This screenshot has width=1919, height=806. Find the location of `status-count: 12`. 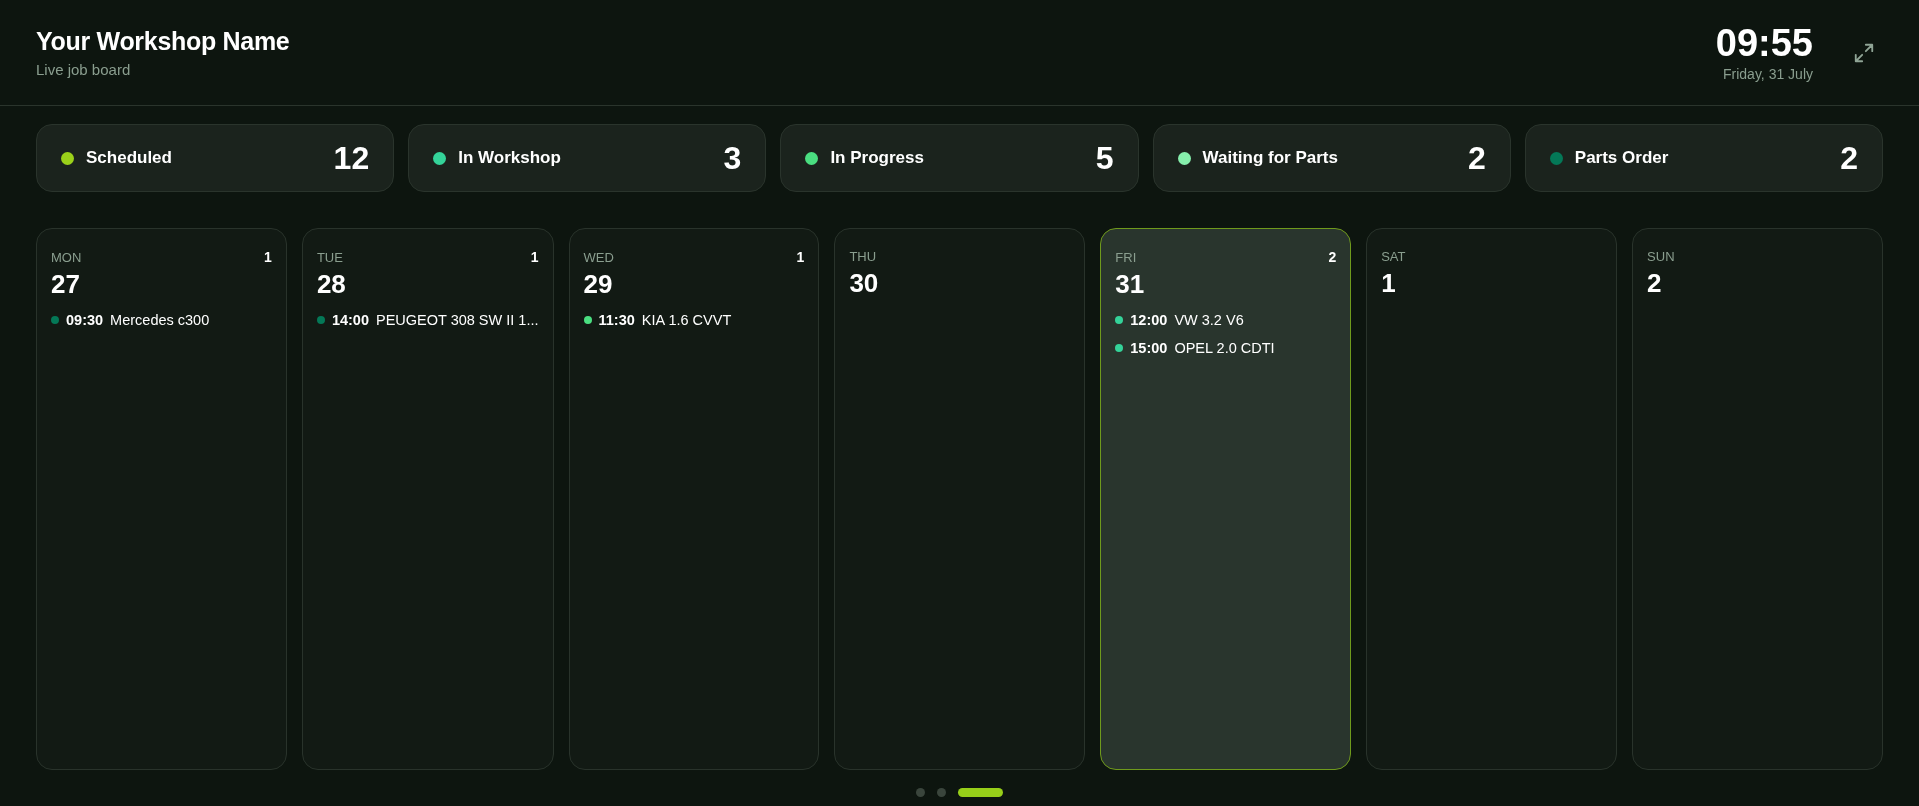

status-count: 12 is located at coordinates (351, 158).